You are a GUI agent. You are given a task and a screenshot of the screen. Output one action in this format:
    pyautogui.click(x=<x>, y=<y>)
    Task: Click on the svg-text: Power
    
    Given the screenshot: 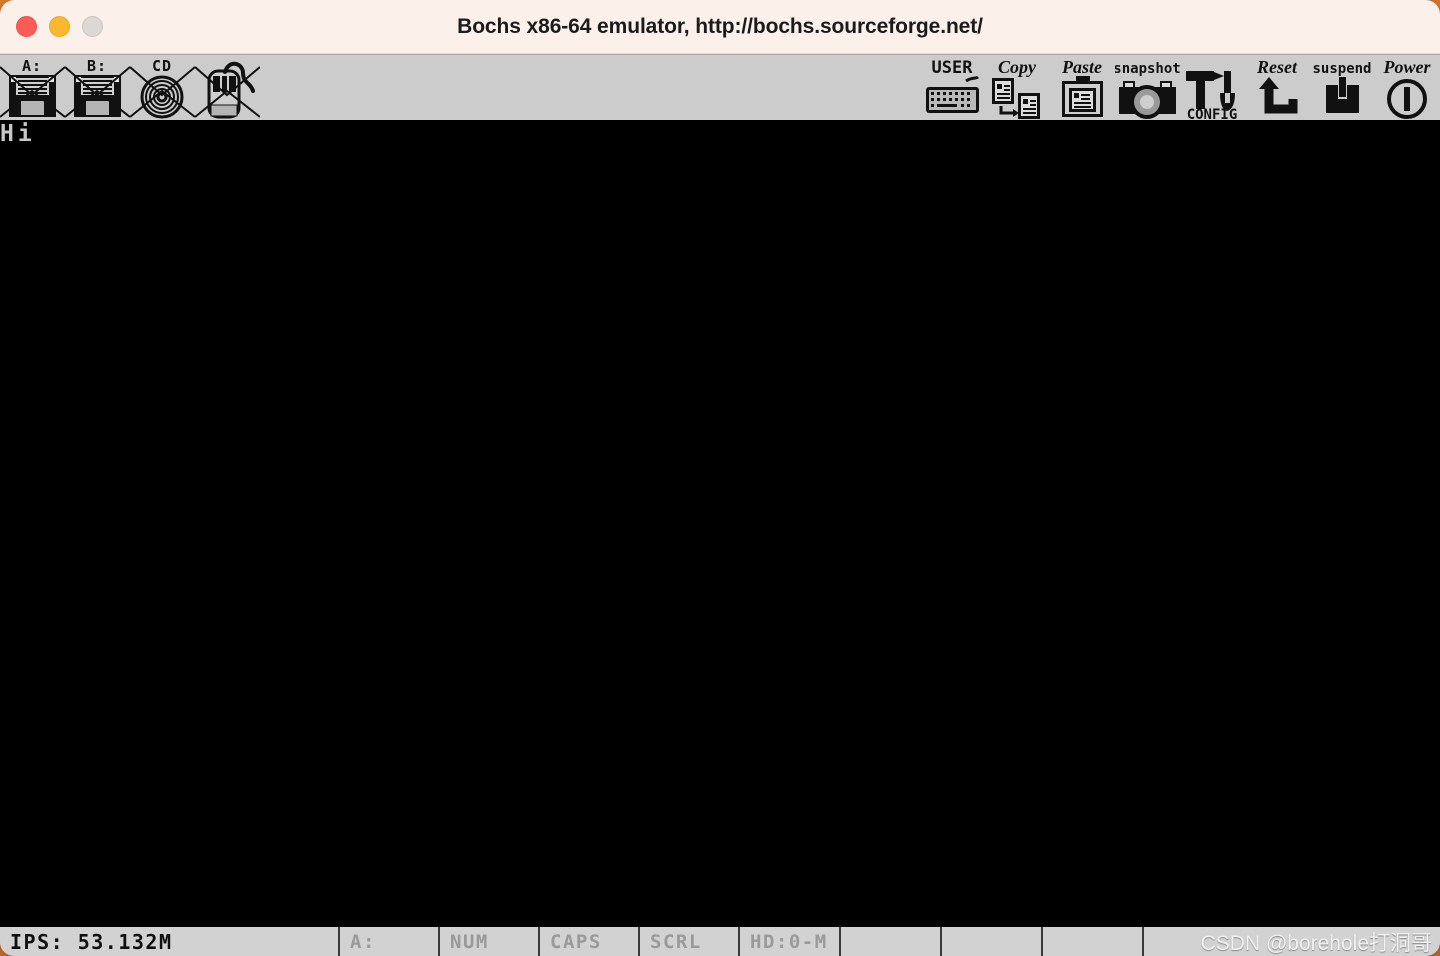 What is the action you would take?
    pyautogui.click(x=1407, y=67)
    